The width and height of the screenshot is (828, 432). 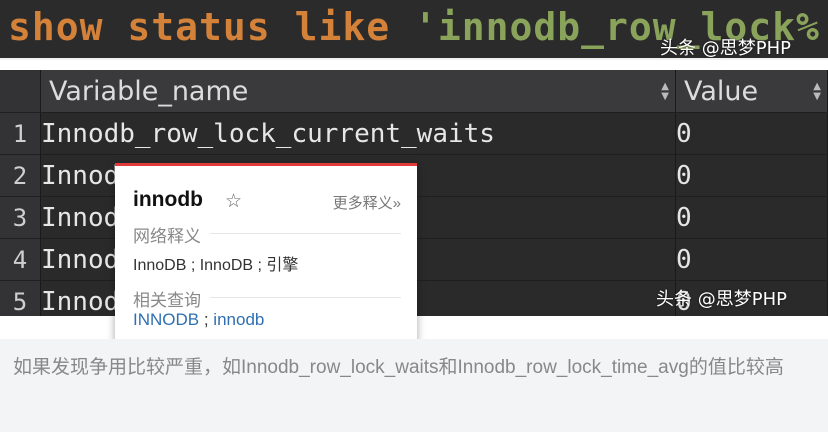 What do you see at coordinates (367, 202) in the screenshot?
I see `more-meanings-link: 更多释义»` at bounding box center [367, 202].